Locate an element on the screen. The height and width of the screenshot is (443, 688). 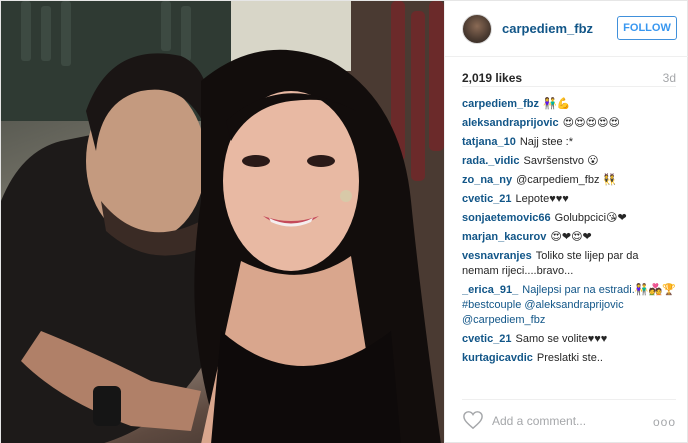
comment-username: aleksandraprijovic is located at coordinates (510, 123).